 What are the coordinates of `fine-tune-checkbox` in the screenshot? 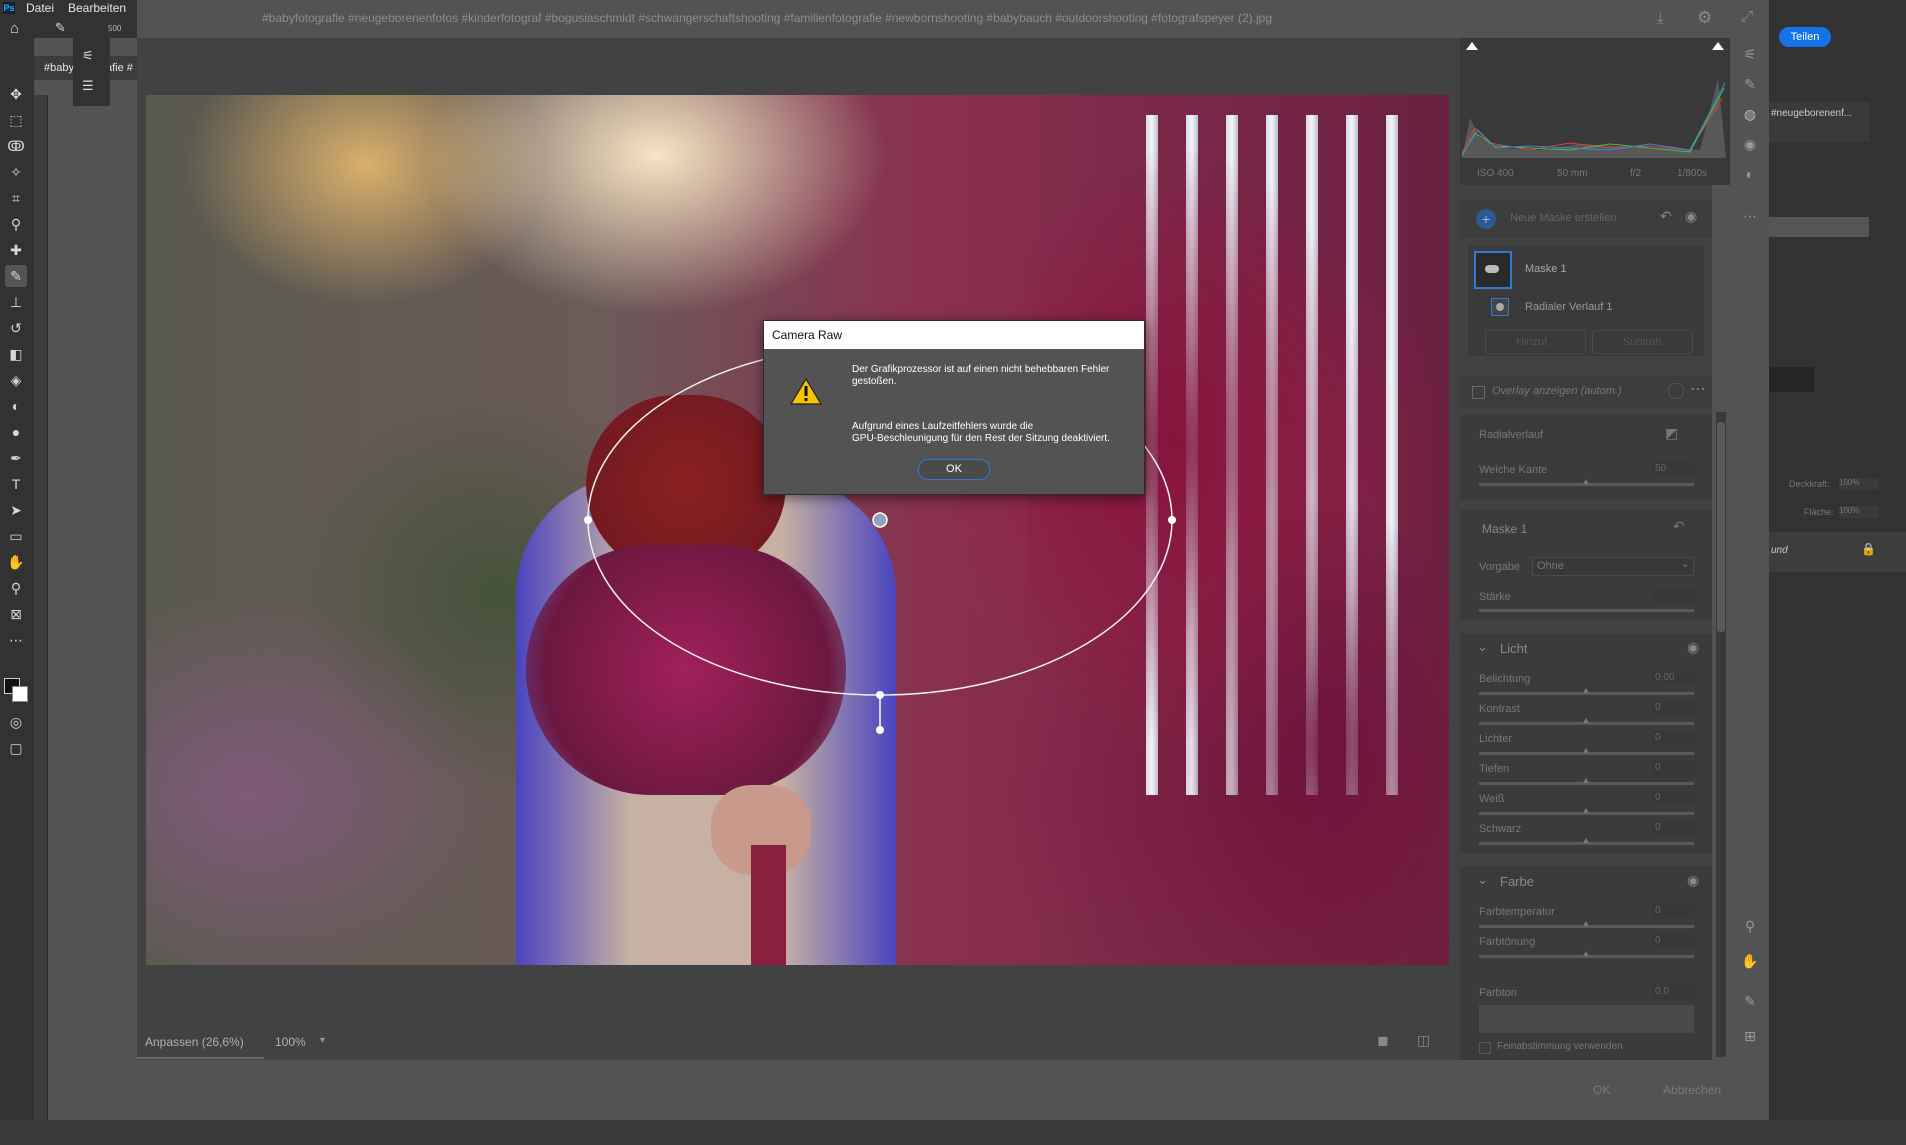 It's located at (1485, 1048).